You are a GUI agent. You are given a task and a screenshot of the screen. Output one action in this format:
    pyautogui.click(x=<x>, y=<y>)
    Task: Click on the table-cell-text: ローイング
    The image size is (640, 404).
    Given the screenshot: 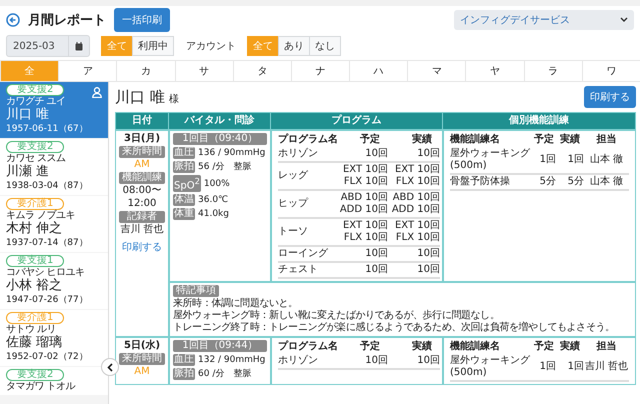 What is the action you would take?
    pyautogui.click(x=303, y=254)
    